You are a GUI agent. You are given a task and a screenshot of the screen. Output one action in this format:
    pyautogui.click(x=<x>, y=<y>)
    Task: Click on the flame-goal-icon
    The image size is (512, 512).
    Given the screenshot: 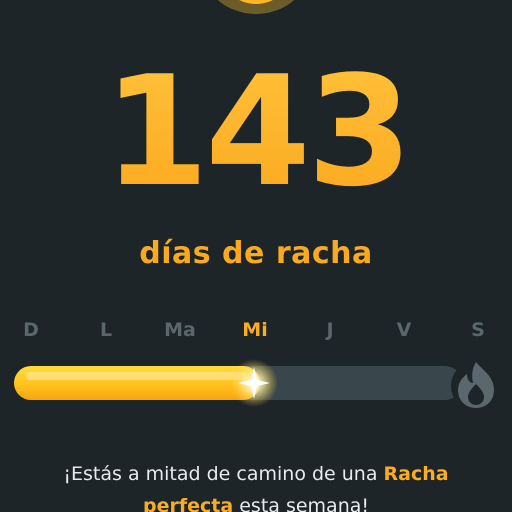 What is the action you would take?
    pyautogui.click(x=476, y=386)
    